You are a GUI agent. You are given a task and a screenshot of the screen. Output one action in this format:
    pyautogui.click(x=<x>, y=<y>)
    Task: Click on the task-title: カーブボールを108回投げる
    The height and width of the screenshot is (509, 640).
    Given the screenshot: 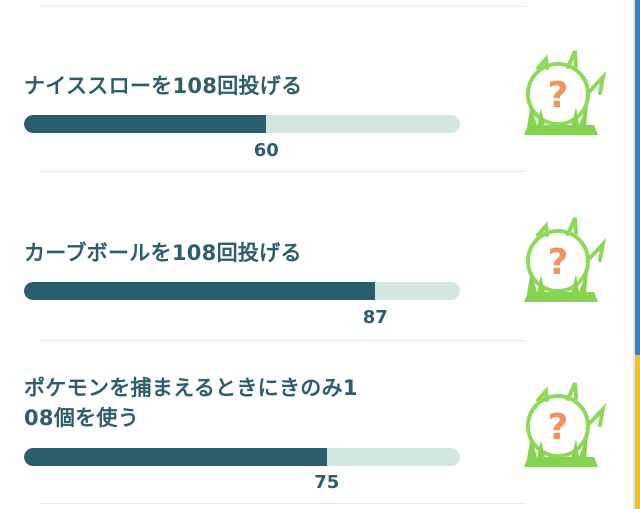 What is the action you would take?
    pyautogui.click(x=163, y=253)
    